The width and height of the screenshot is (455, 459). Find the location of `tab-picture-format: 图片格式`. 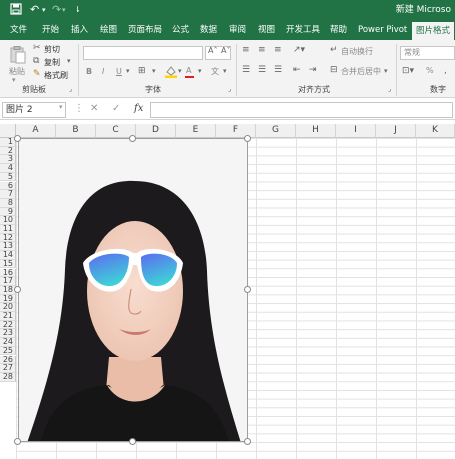

tab-picture-format: 图片格式 is located at coordinates (433, 31).